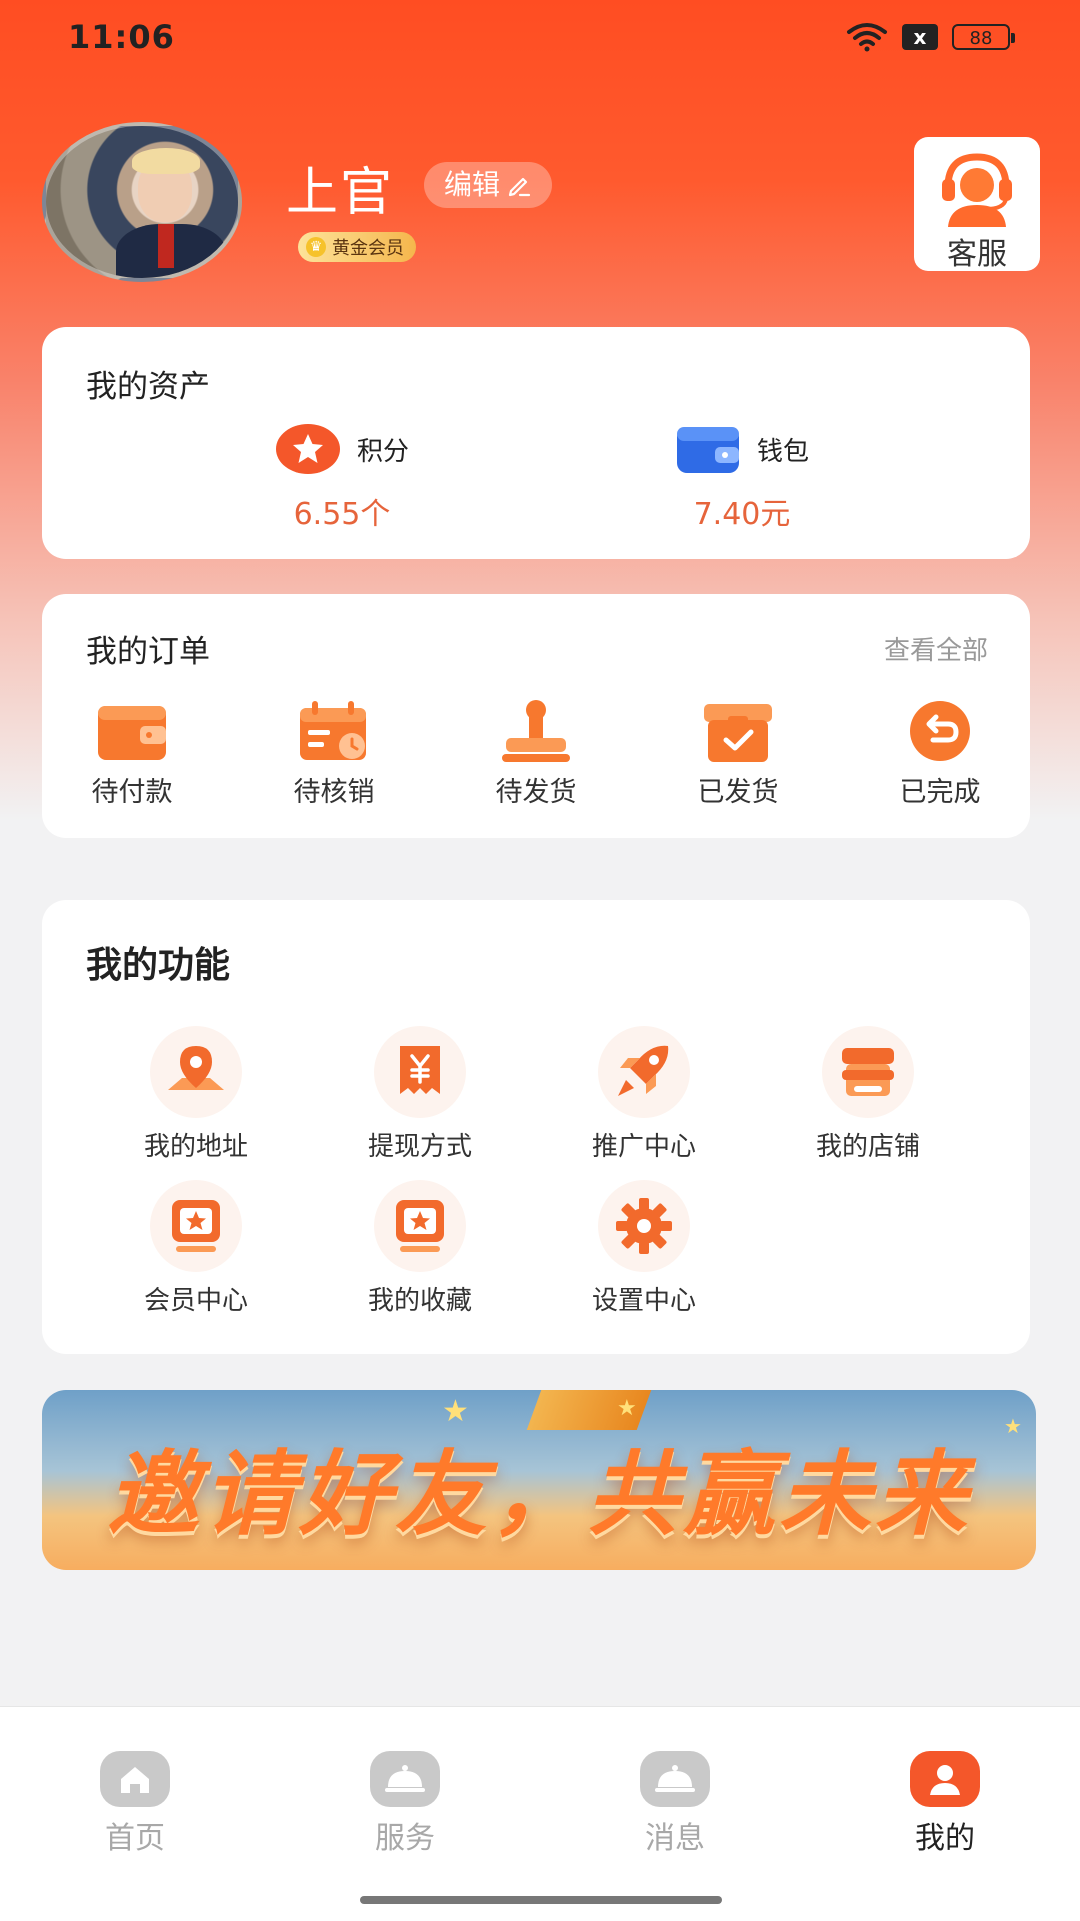  I want to click on tab-label: 消息, so click(675, 1838).